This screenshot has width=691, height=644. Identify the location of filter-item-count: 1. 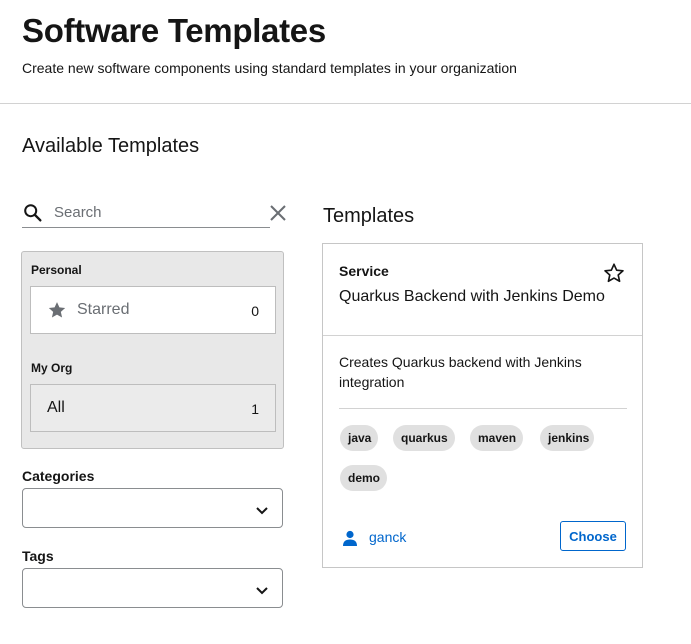
(255, 409).